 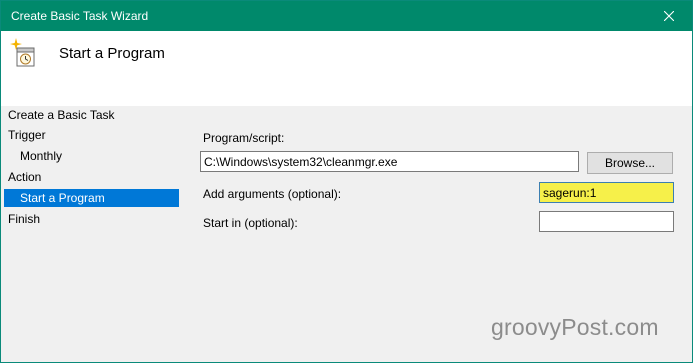 I want to click on sidebar-item-finish: Finish, so click(x=24, y=219).